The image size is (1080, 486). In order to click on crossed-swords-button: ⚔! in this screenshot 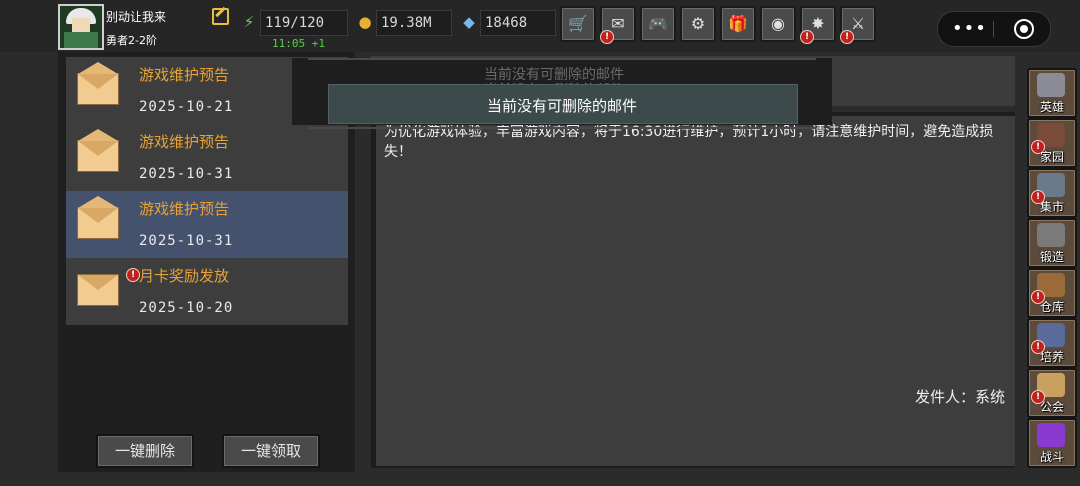, I will do `click(858, 25)`.